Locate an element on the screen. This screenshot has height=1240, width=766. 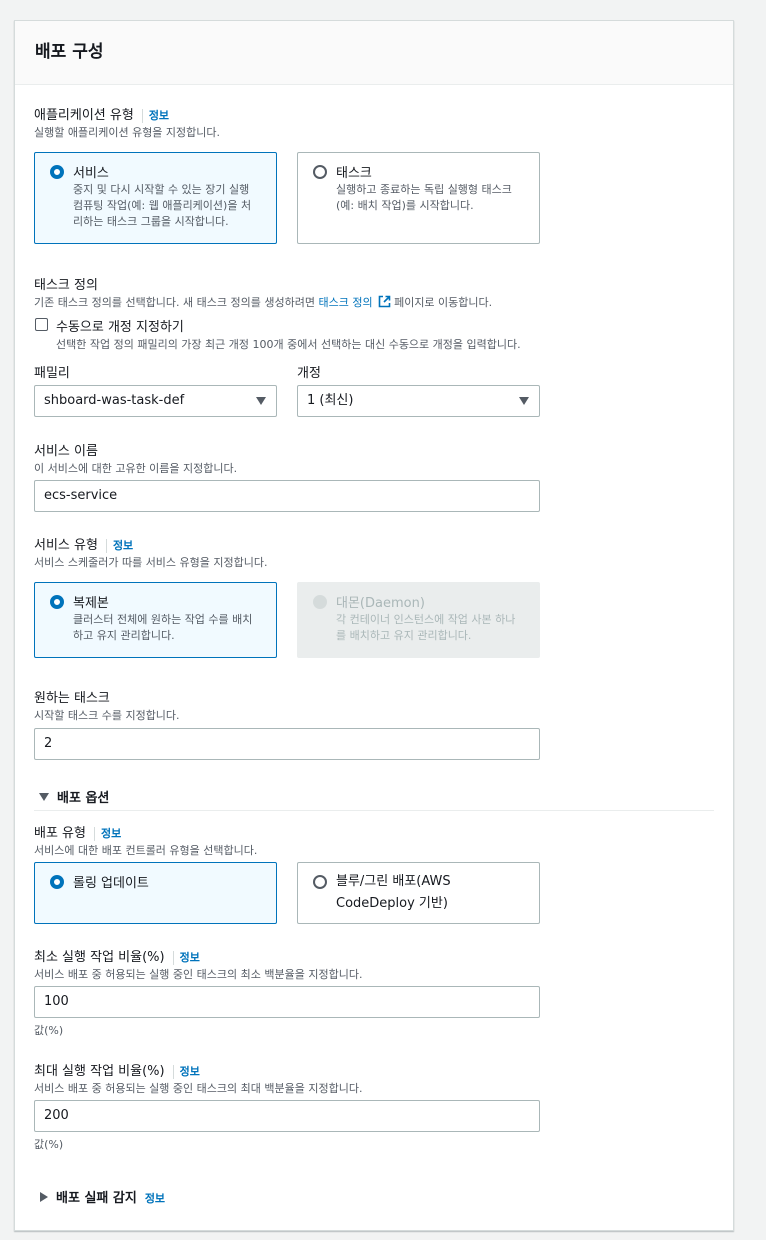
max-percent-info-link: 정보 is located at coordinates (190, 1071).